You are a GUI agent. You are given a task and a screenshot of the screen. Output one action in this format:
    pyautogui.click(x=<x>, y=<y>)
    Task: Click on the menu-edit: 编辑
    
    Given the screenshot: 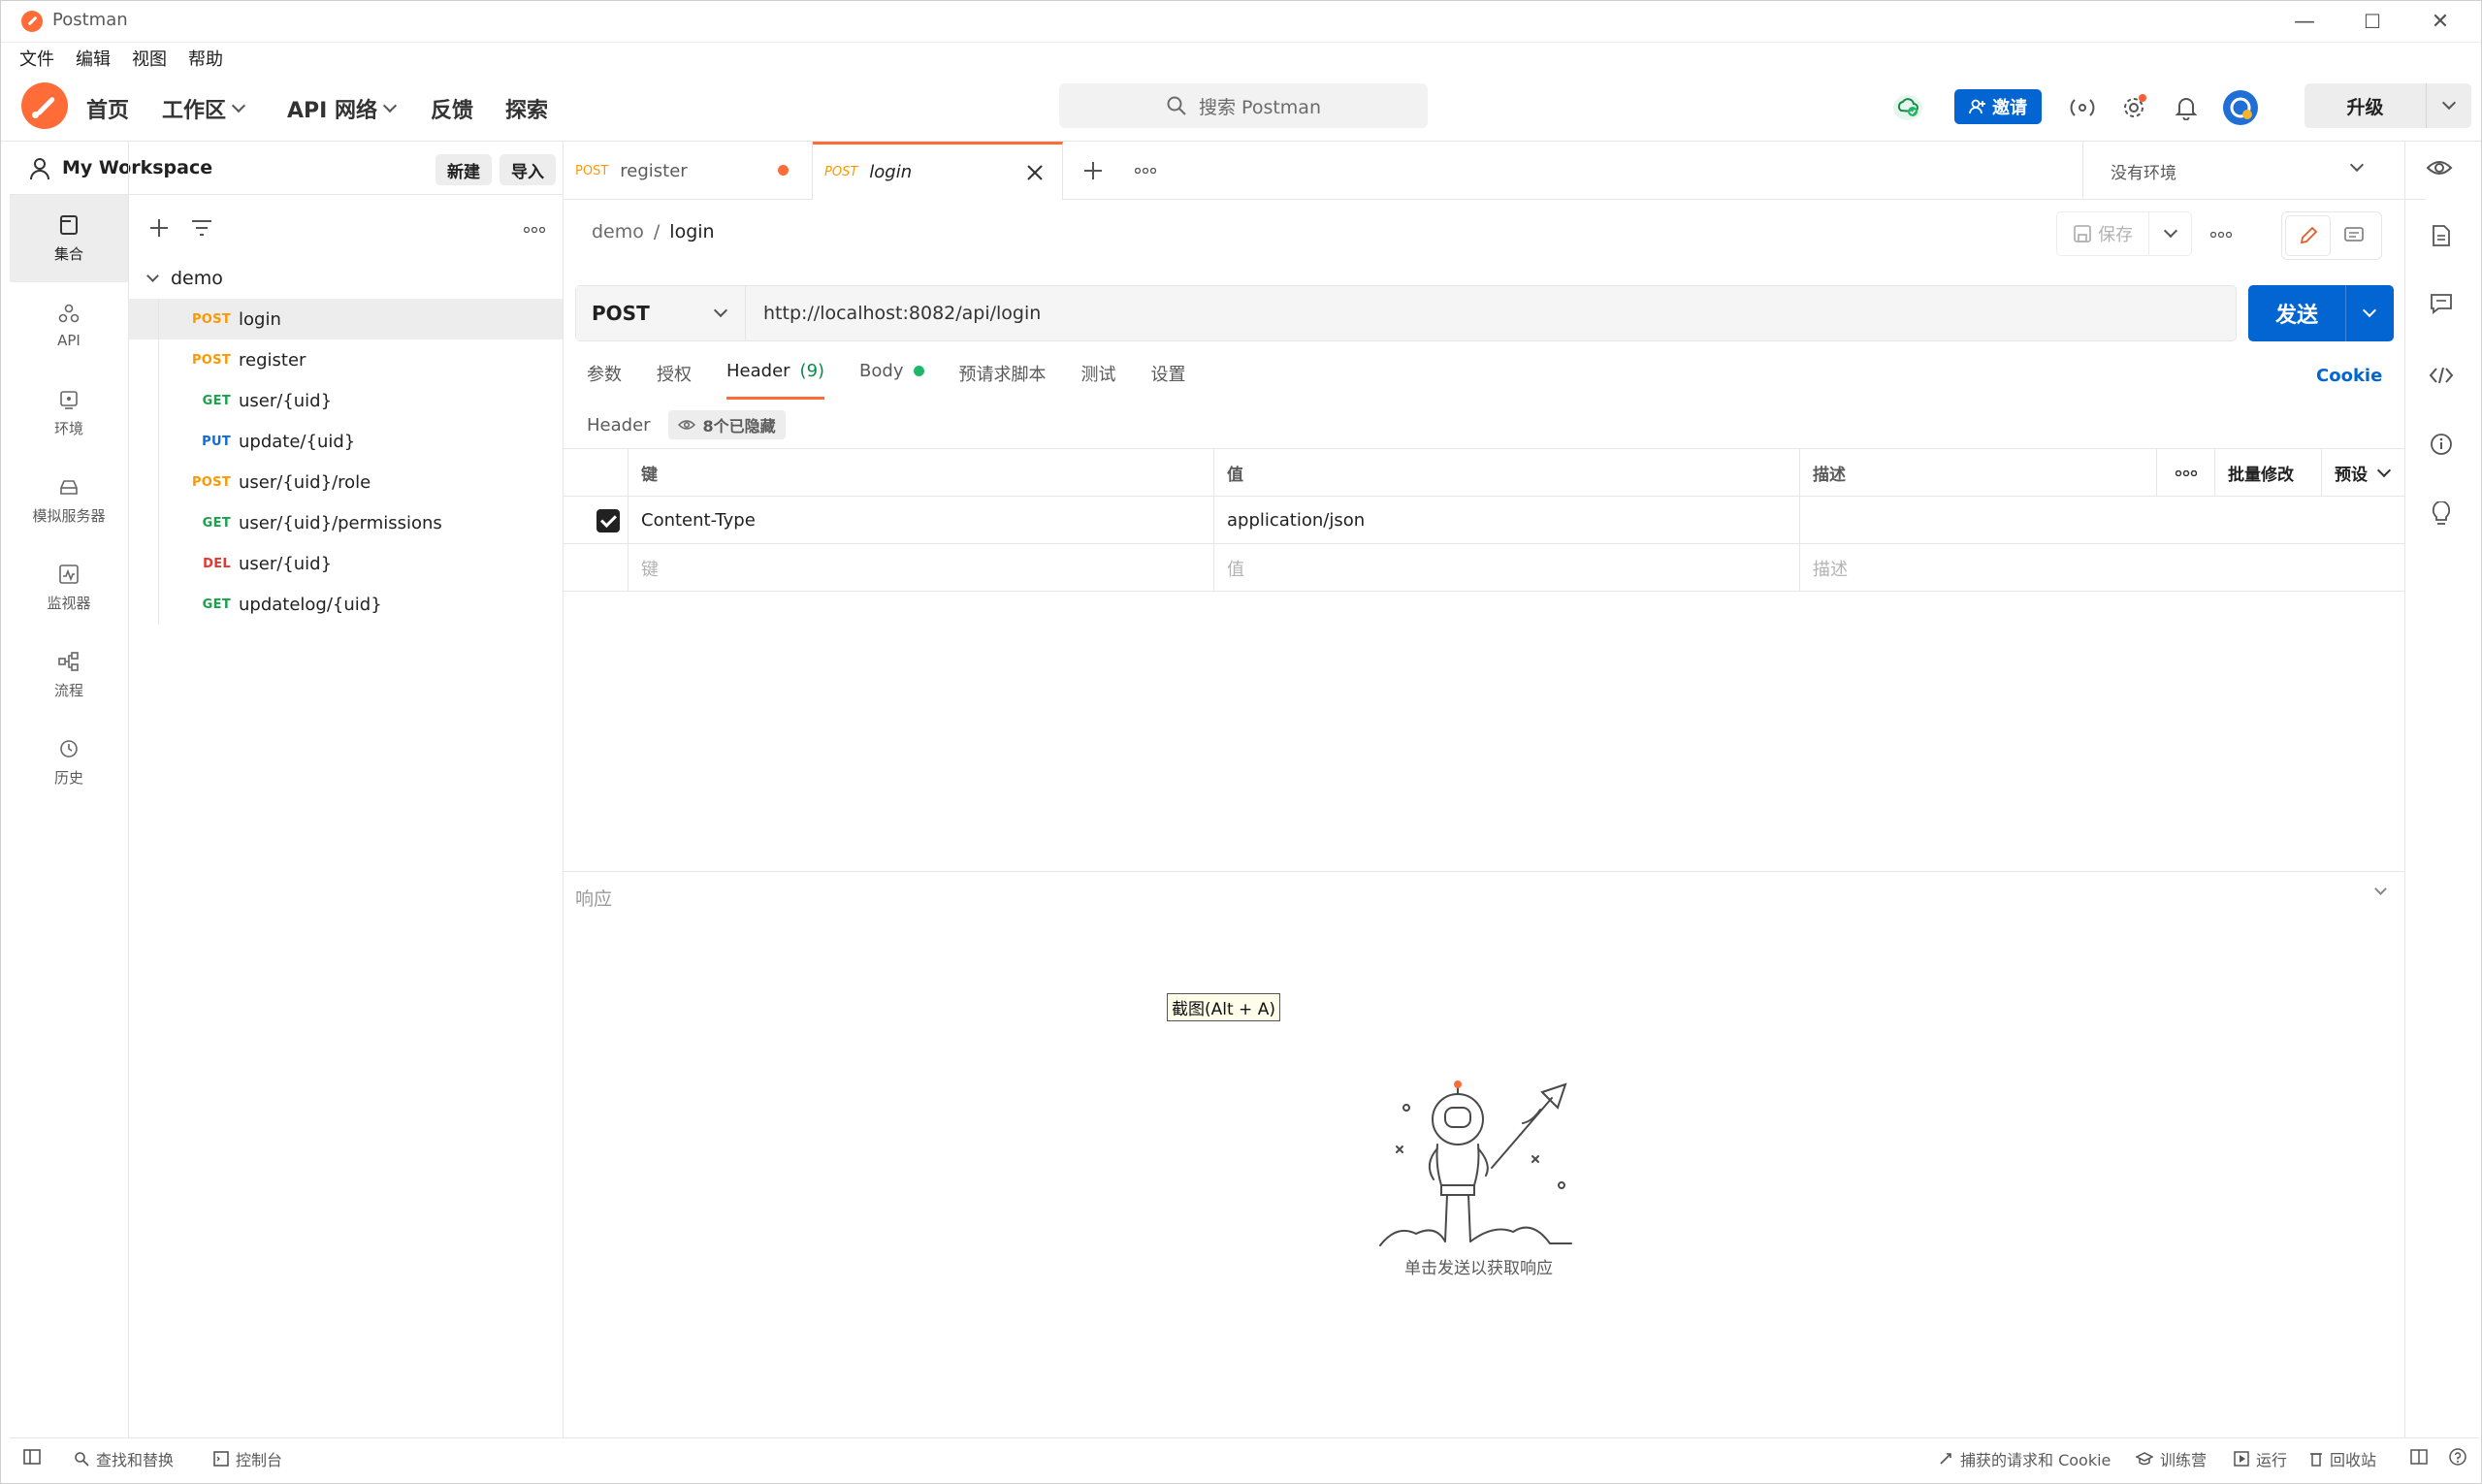 What is the action you would take?
    pyautogui.click(x=93, y=58)
    